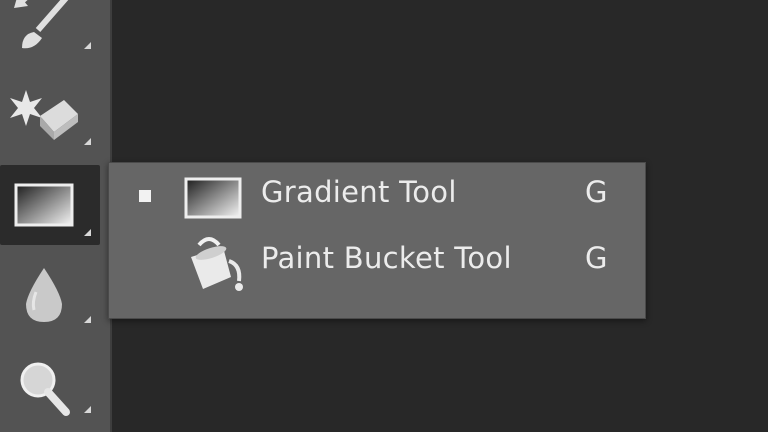  Describe the element at coordinates (50, 297) in the screenshot. I see `blur-tool` at that location.